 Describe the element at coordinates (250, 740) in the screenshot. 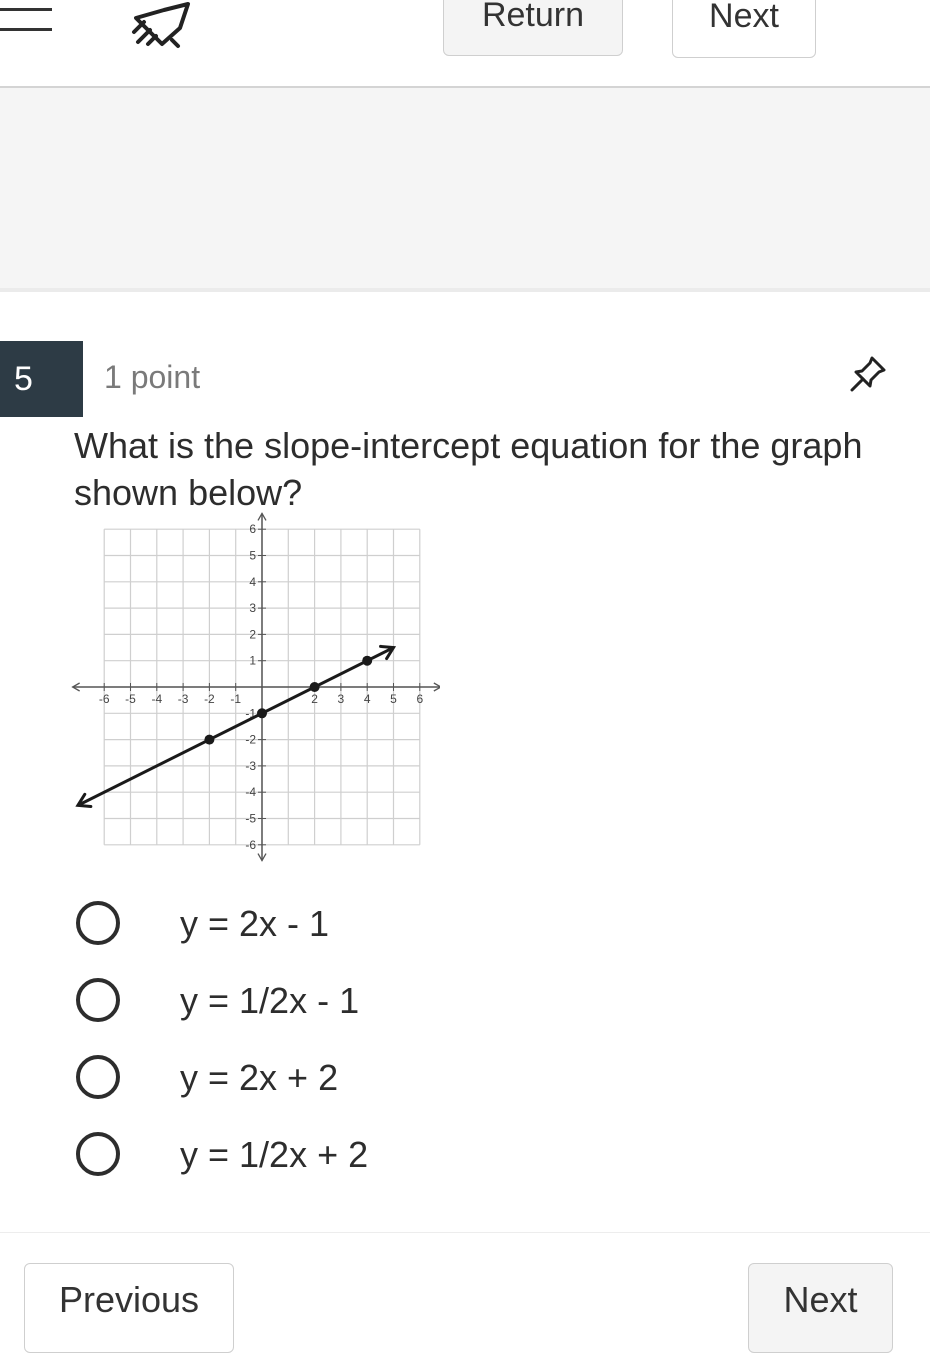

I see `y-tick-label: -2` at that location.